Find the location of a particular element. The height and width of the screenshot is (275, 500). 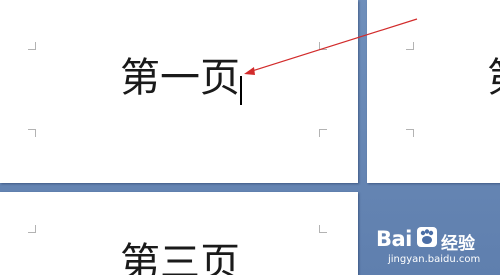

watermark-logo-text: Bai is located at coordinates (394, 239).